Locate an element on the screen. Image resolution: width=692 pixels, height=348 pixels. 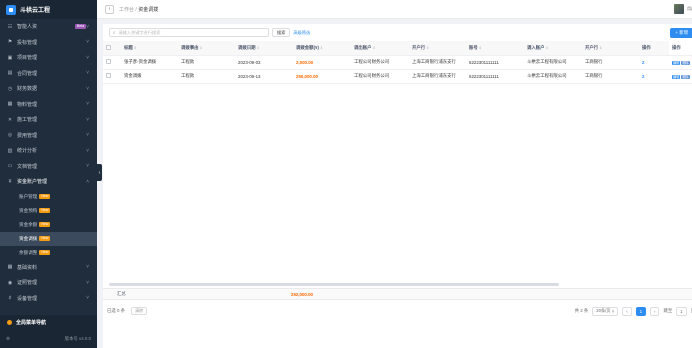
search-button: 搜索 is located at coordinates (281, 32).